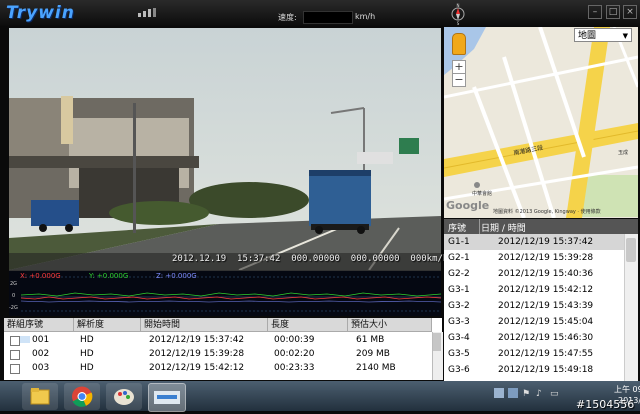 This screenshot has width=640, height=414. I want to click on chrome-icon, so click(82, 396).